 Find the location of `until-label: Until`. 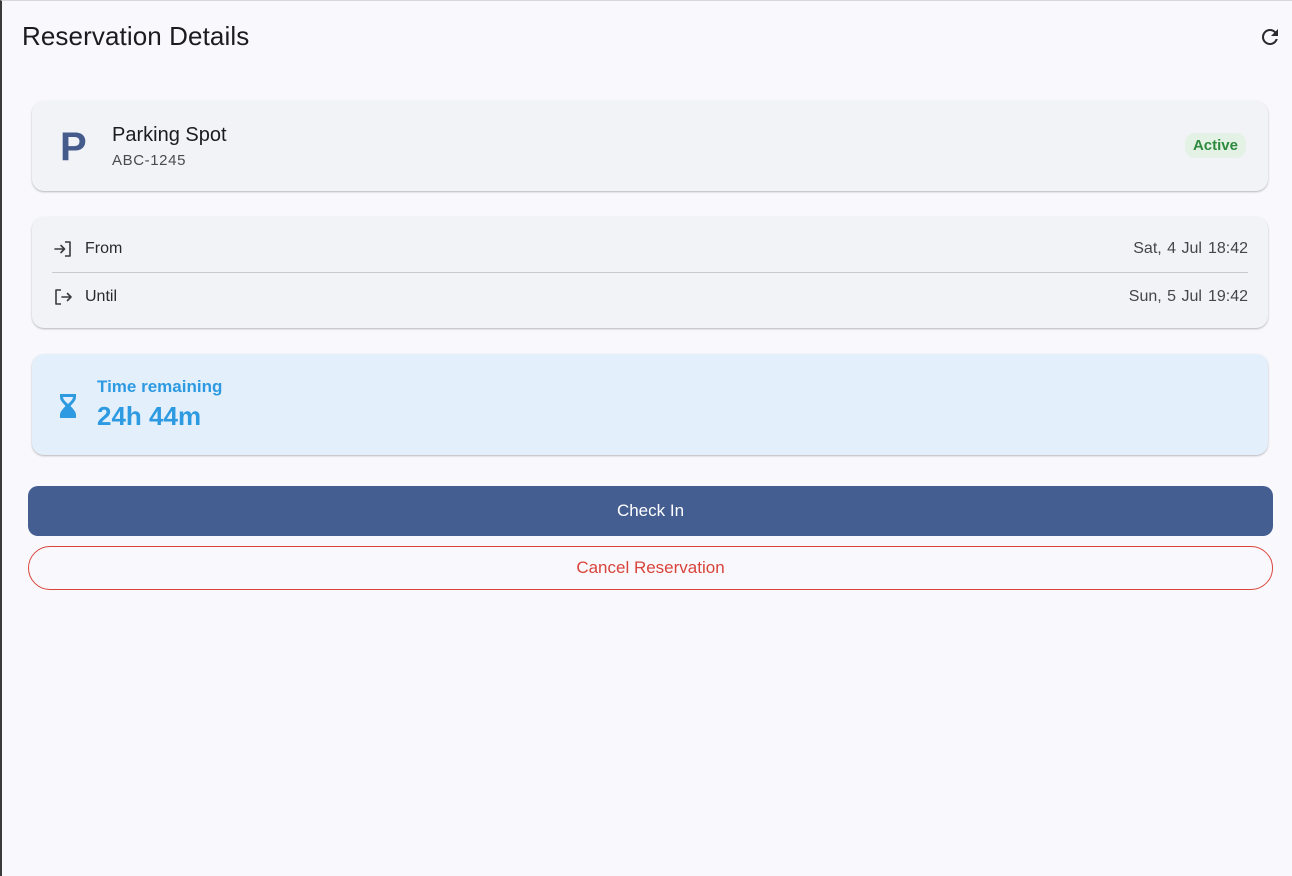

until-label: Until is located at coordinates (101, 296).